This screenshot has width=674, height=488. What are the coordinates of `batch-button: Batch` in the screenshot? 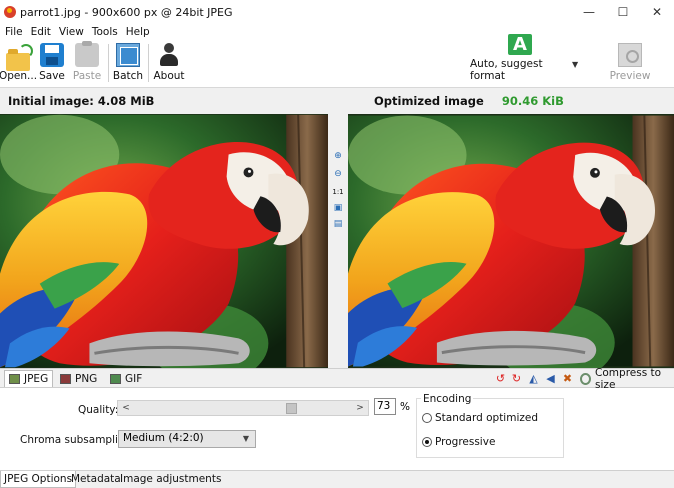 It's located at (128, 63).